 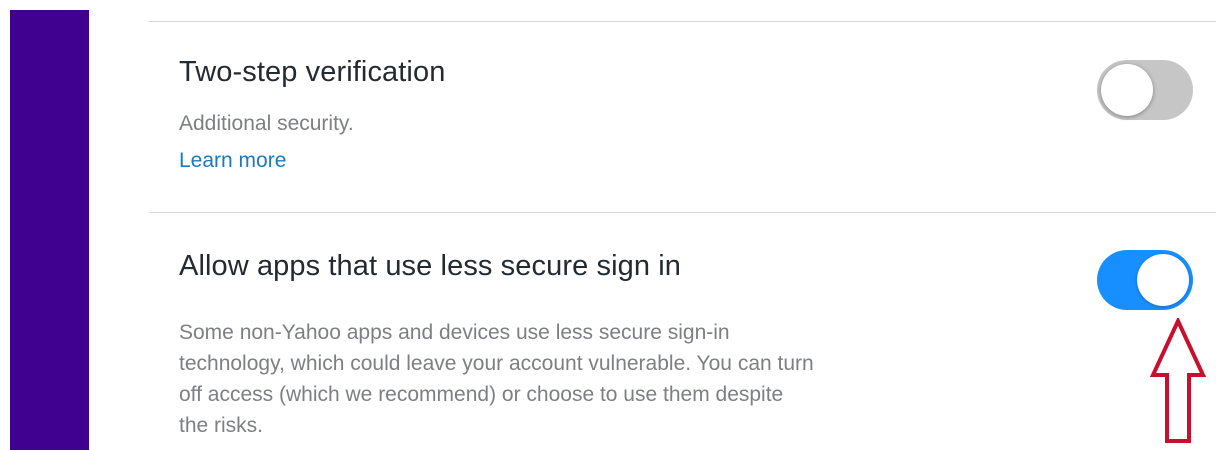 I want to click on divider-middle, so click(x=682, y=212).